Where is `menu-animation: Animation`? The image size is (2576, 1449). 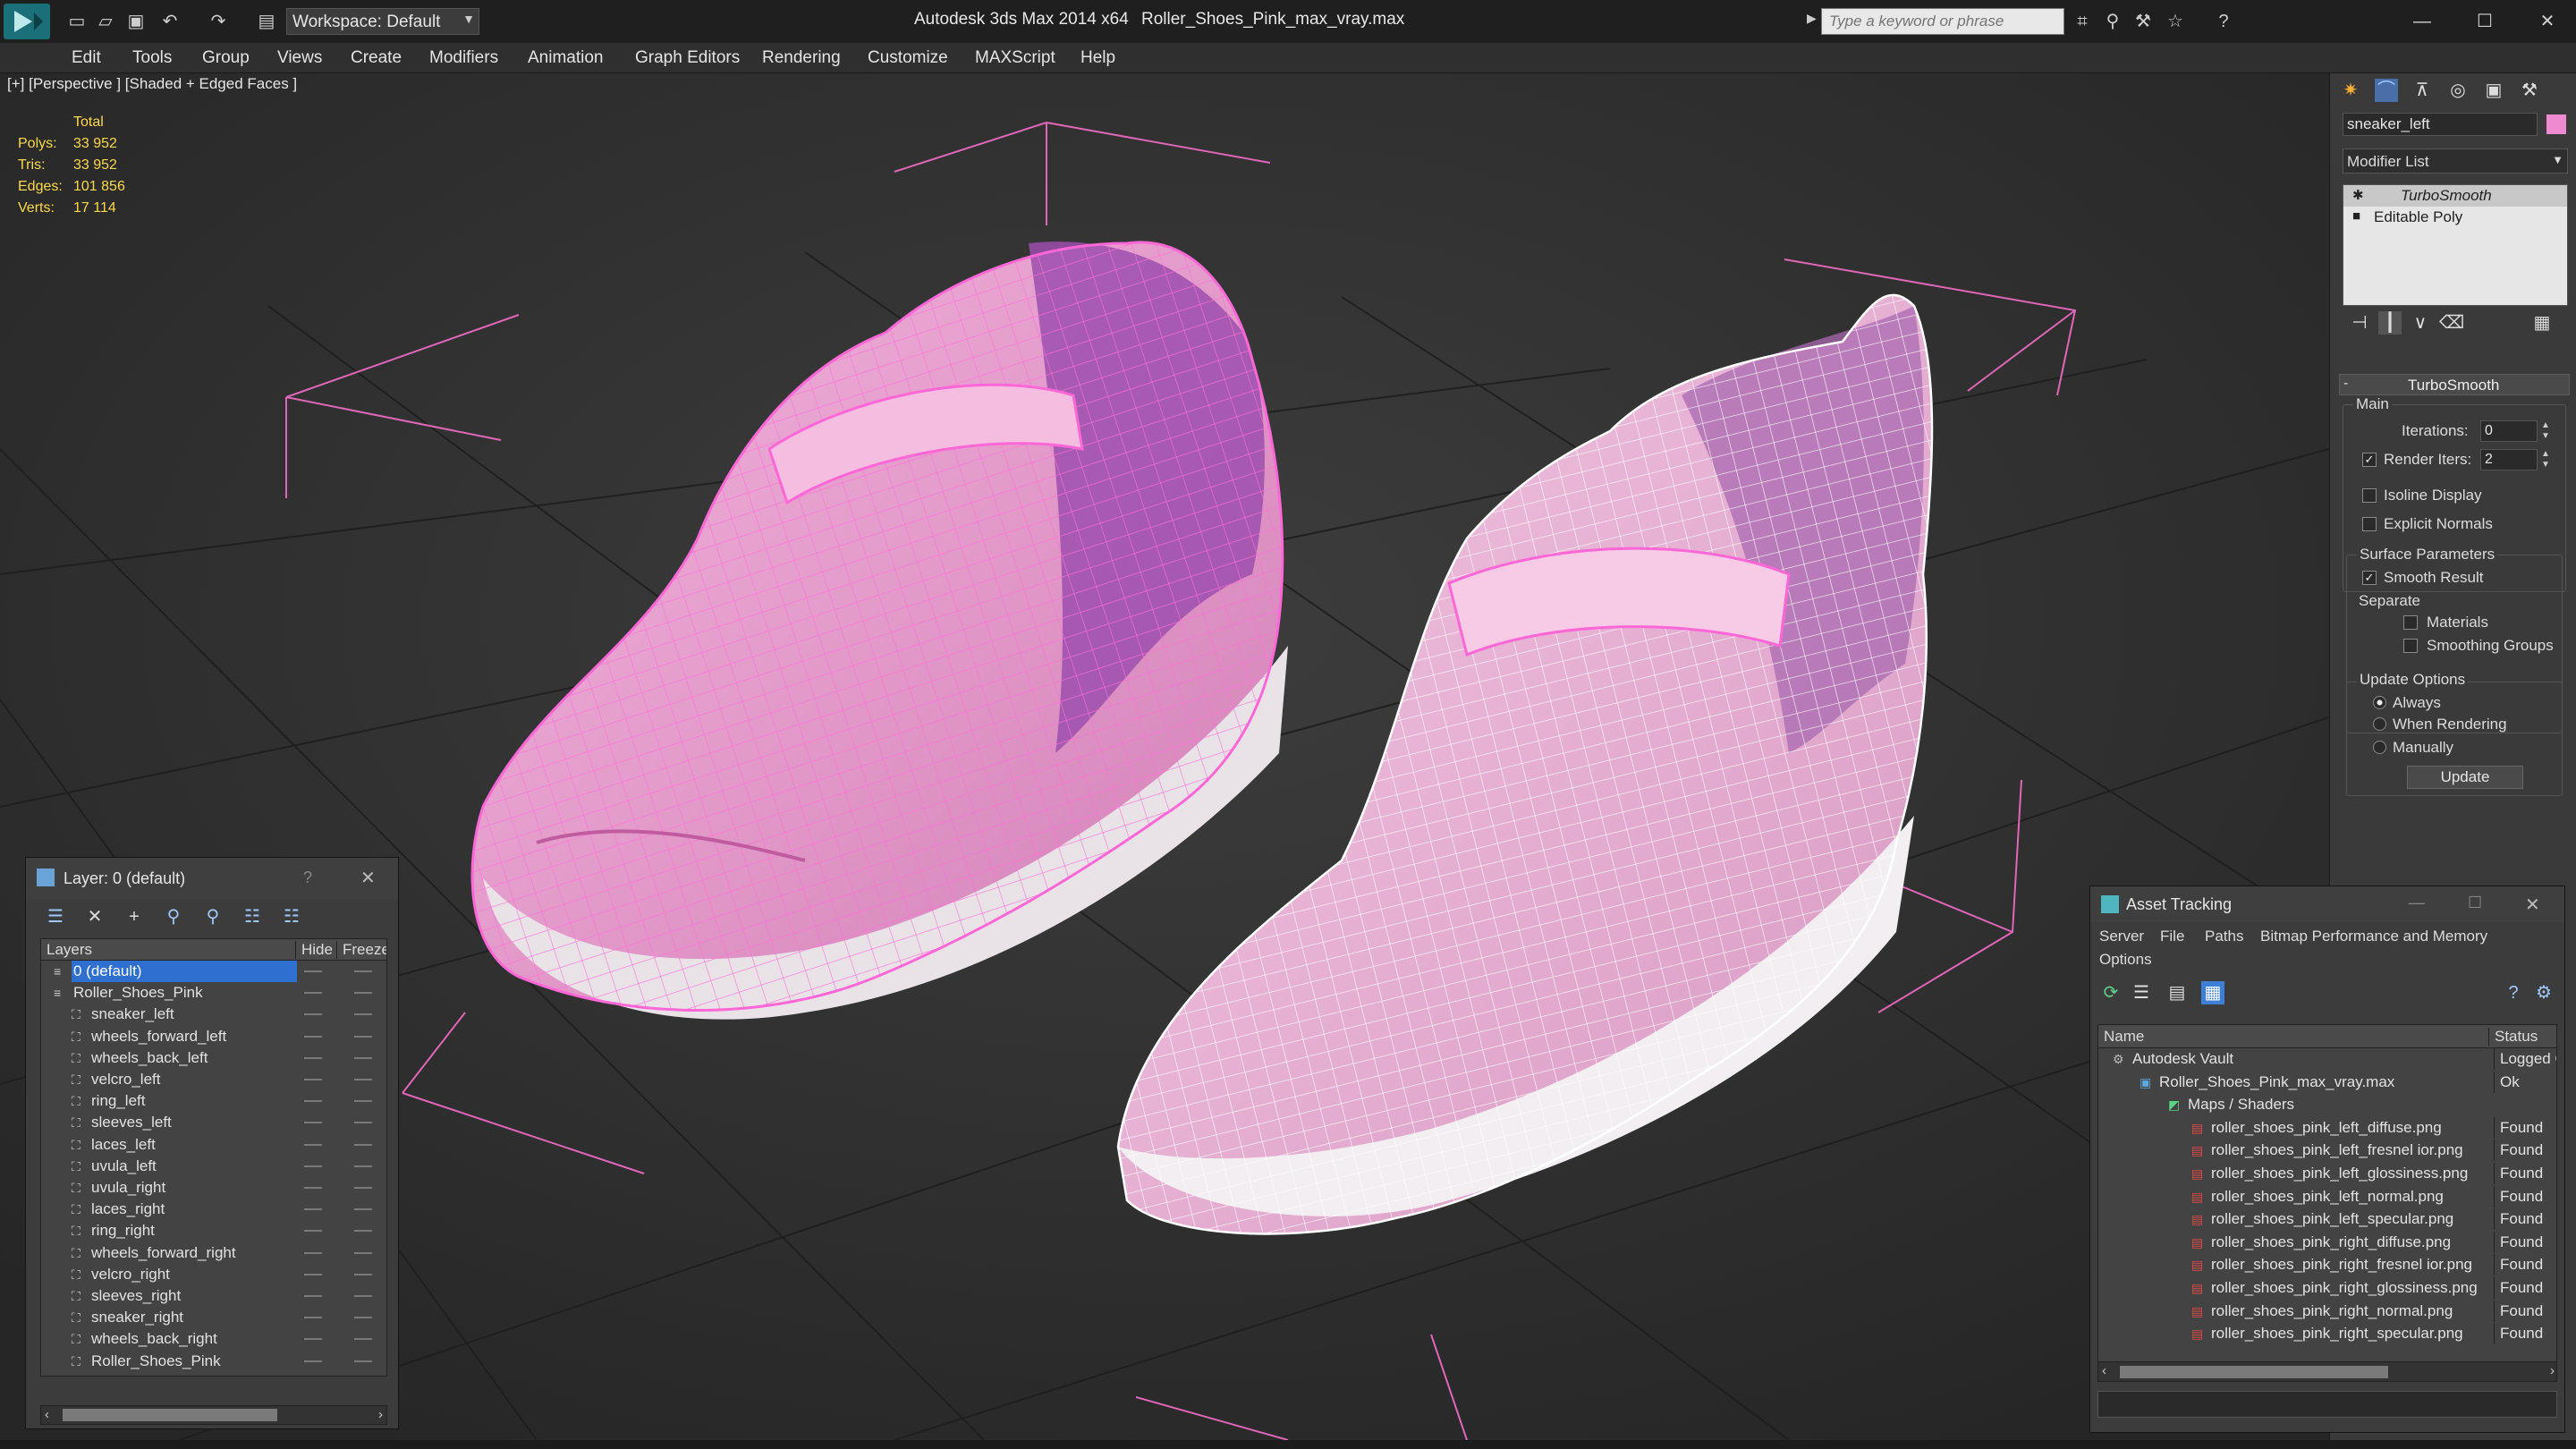
menu-animation: Animation is located at coordinates (566, 58).